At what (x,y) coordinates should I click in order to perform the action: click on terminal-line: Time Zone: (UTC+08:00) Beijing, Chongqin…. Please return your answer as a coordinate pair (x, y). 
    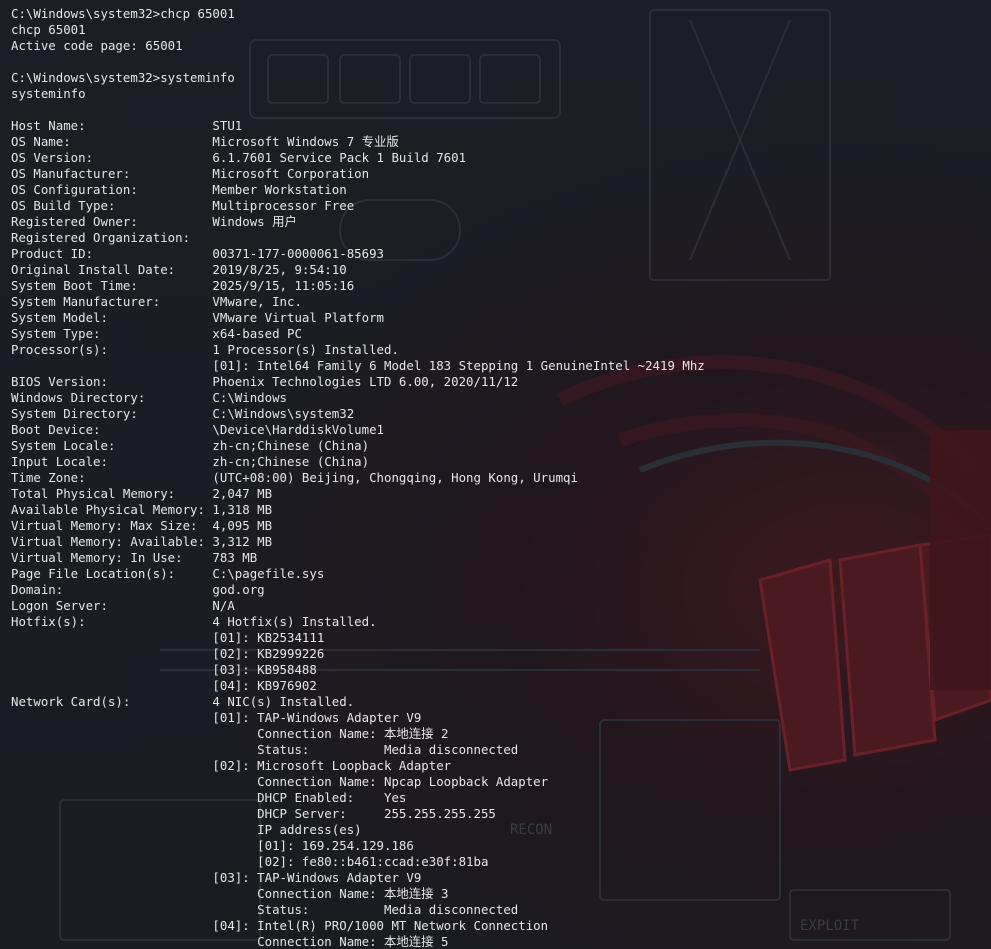
    Looking at the image, I should click on (294, 477).